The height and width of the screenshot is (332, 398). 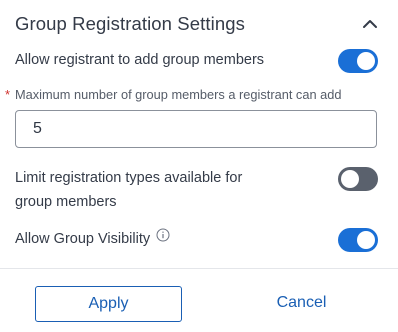 I want to click on apply-button: Apply, so click(x=108, y=304).